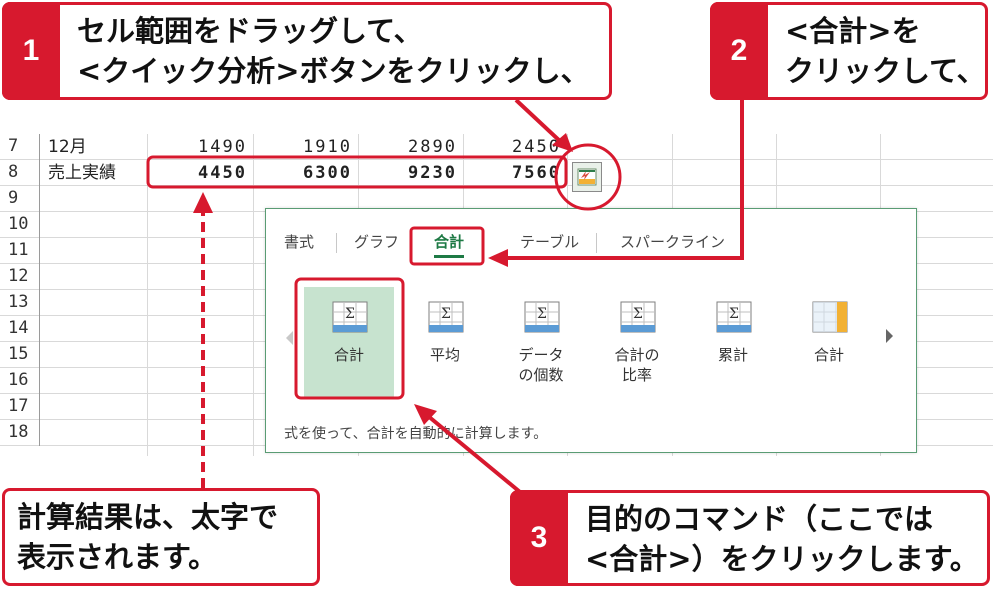 This screenshot has height=589, width=993. I want to click on tab-formatting: 書式, so click(299, 241).